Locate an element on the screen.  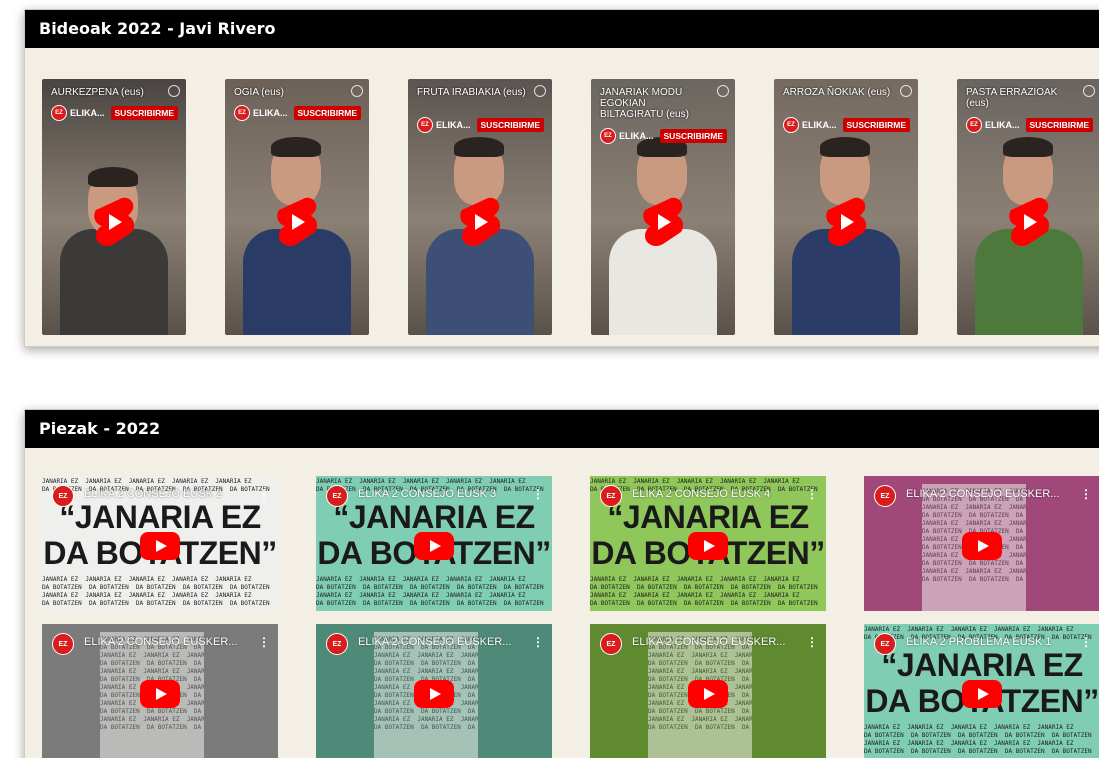
panel-title: Piezak - 2022 is located at coordinates (562, 429).